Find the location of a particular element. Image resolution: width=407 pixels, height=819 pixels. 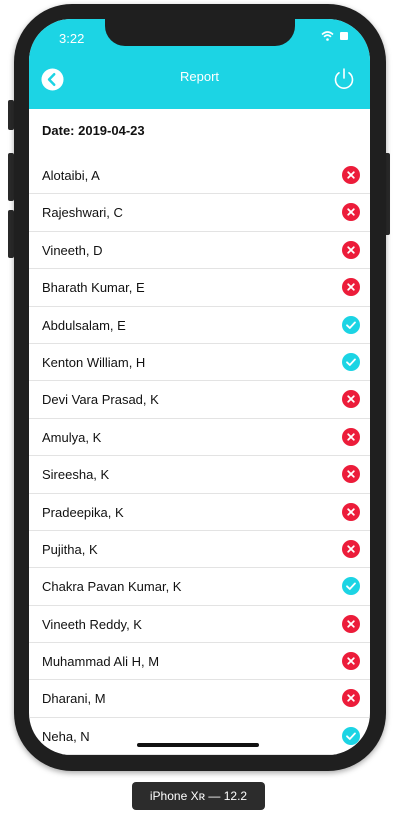

student-name: Bharath Kumar, E is located at coordinates (93, 288).